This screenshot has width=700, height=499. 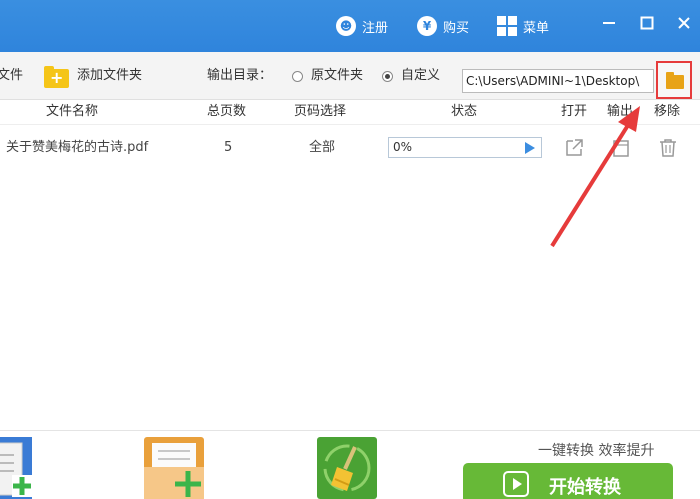 What do you see at coordinates (387, 76) in the screenshot?
I see `radio-custom` at bounding box center [387, 76].